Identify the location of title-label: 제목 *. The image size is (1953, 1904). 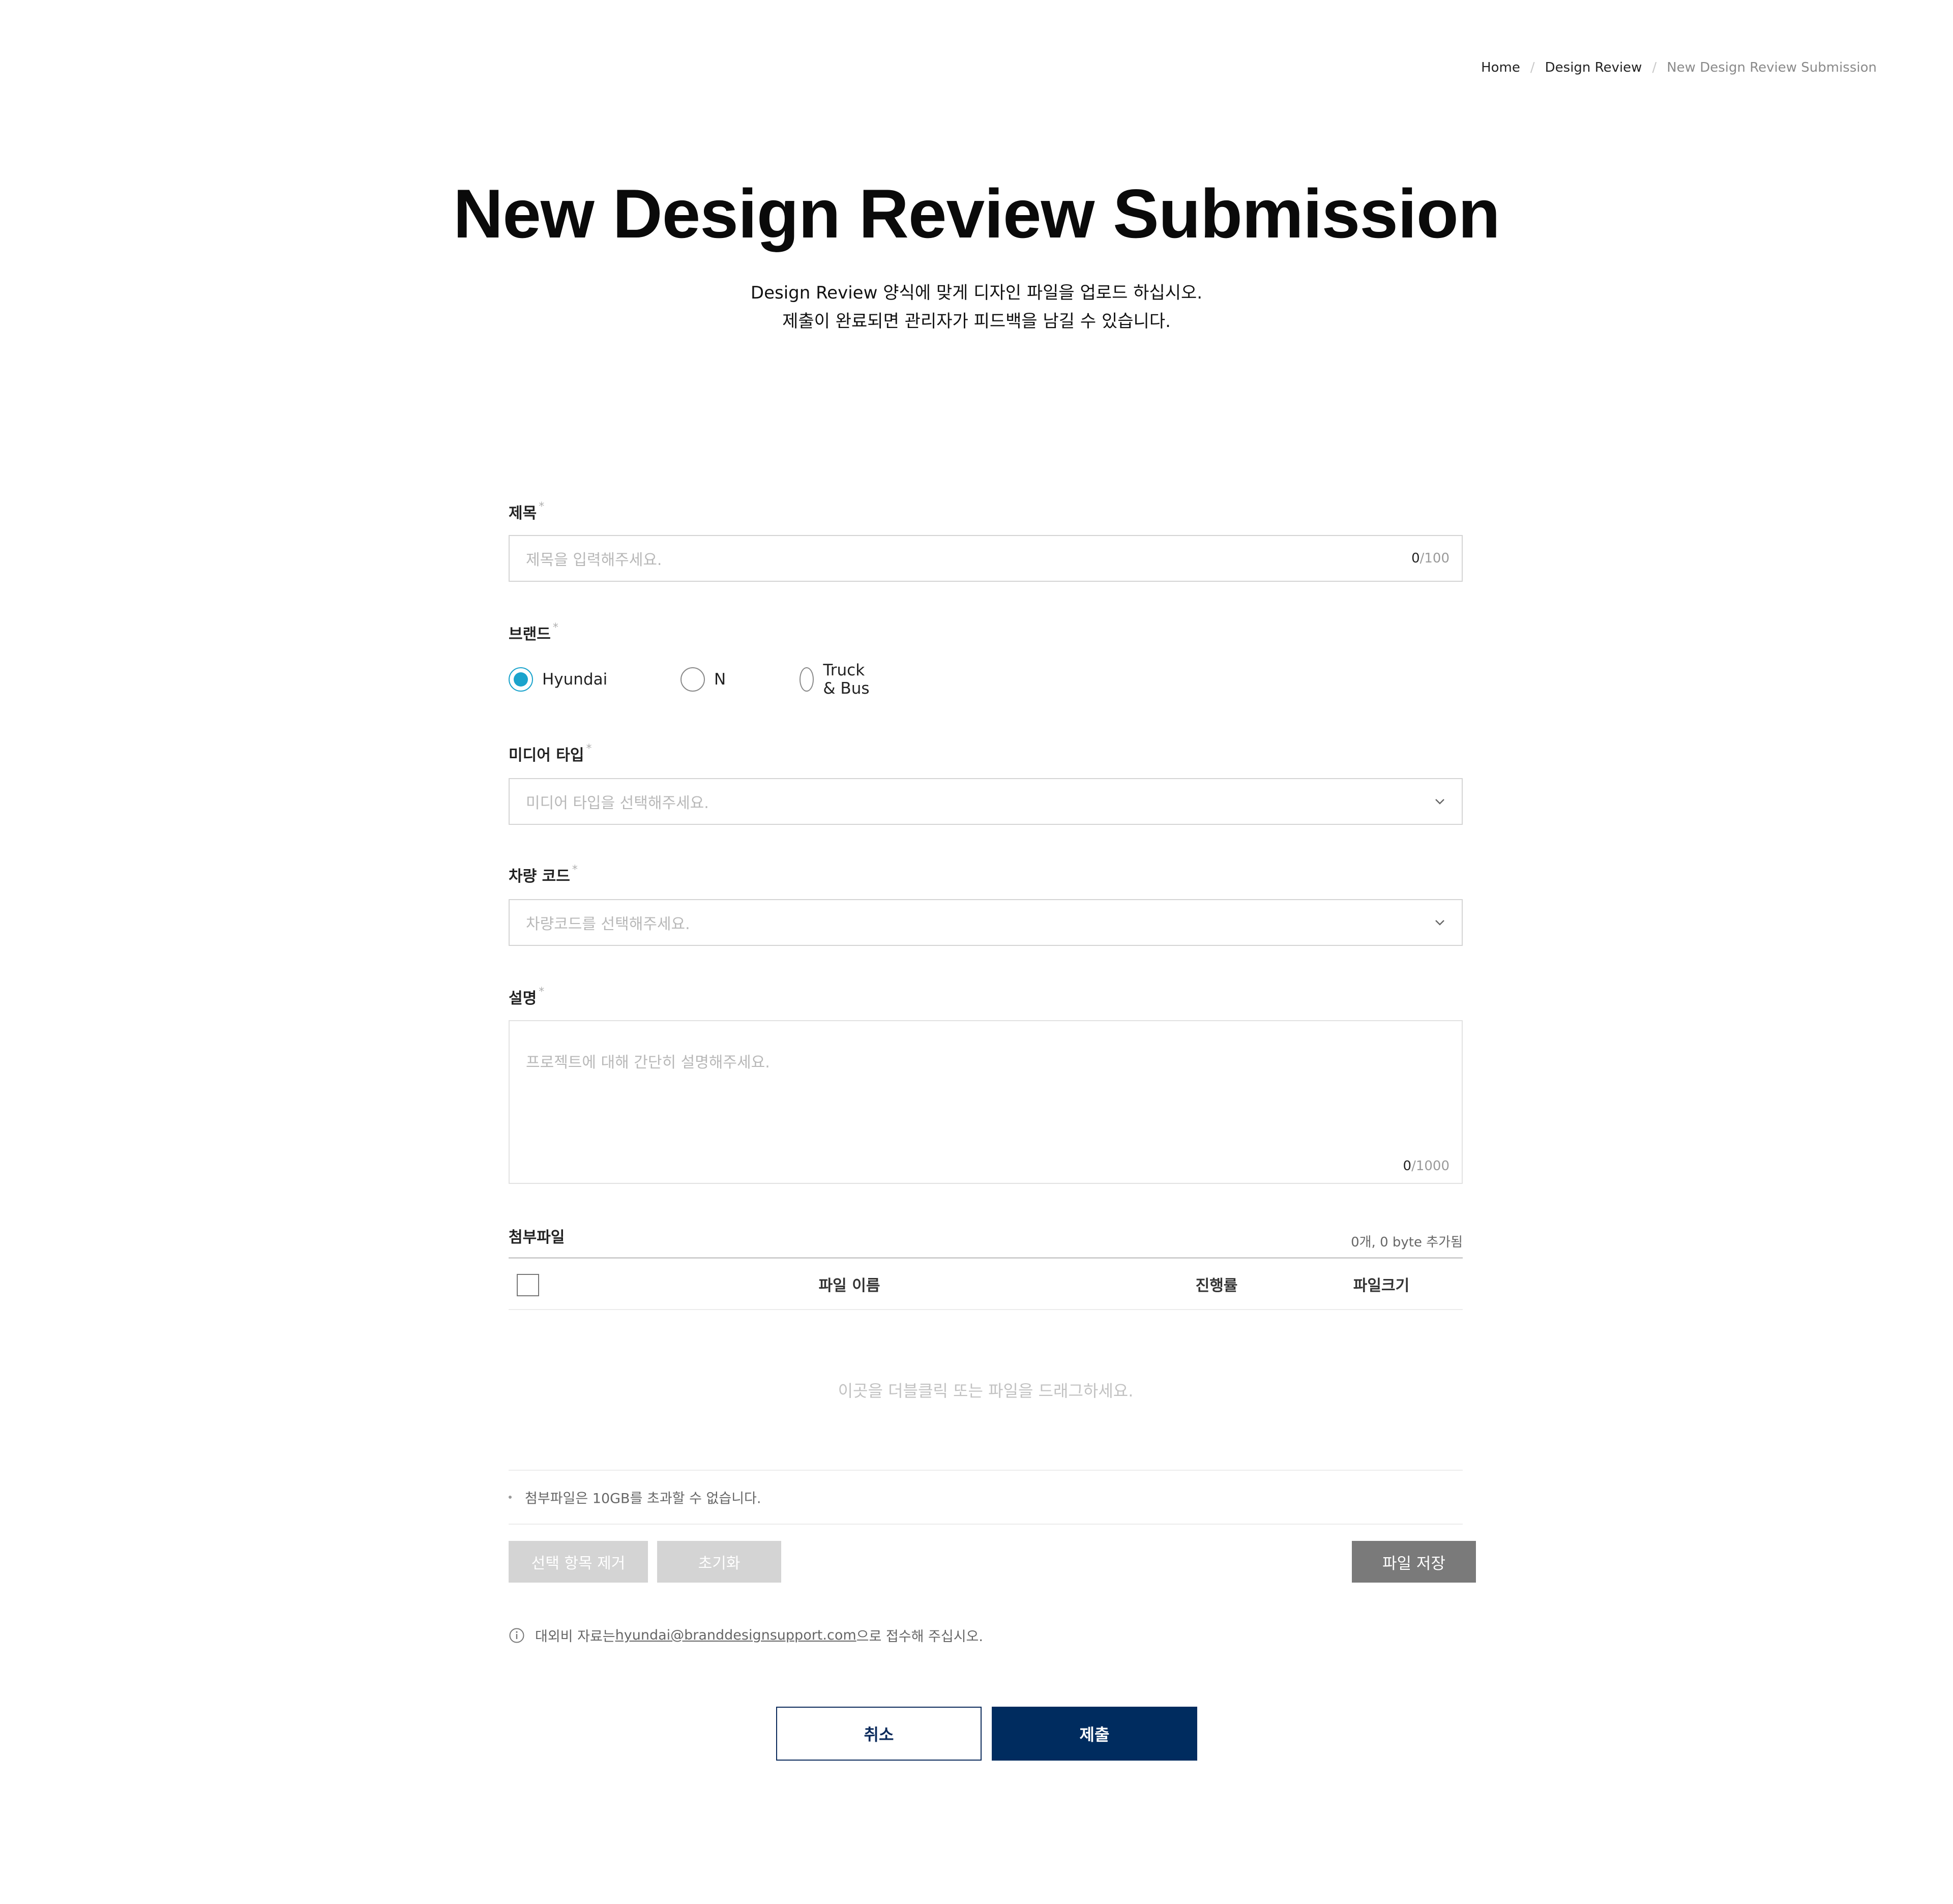
(526, 511).